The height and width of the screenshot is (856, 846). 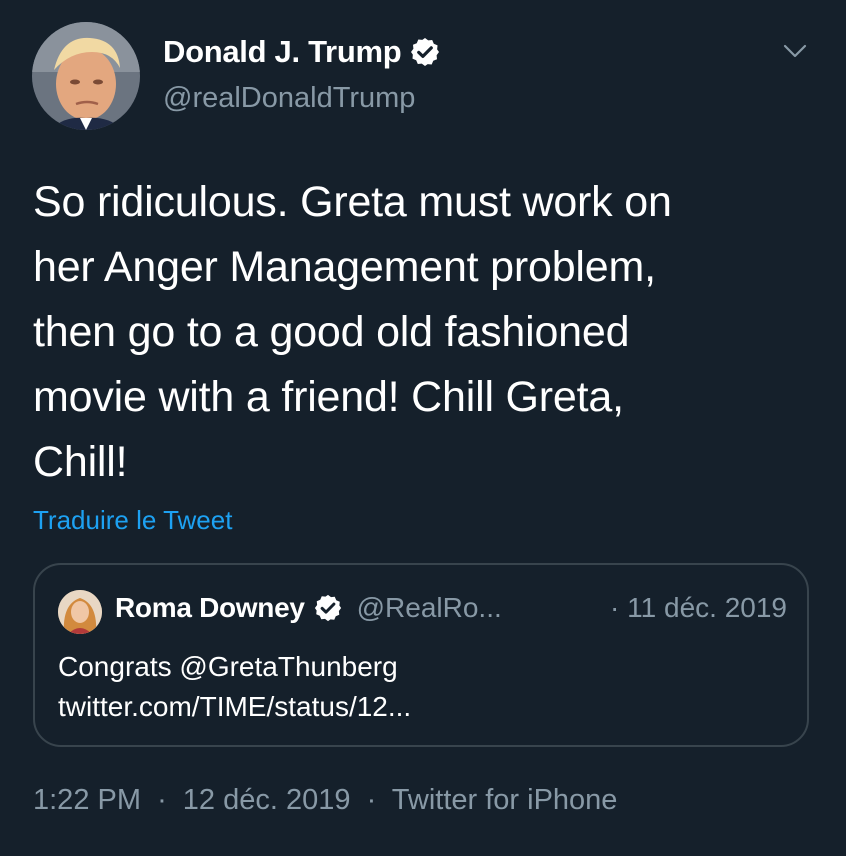 What do you see at coordinates (87, 800) in the screenshot?
I see `tweet-time: 1:22 PM` at bounding box center [87, 800].